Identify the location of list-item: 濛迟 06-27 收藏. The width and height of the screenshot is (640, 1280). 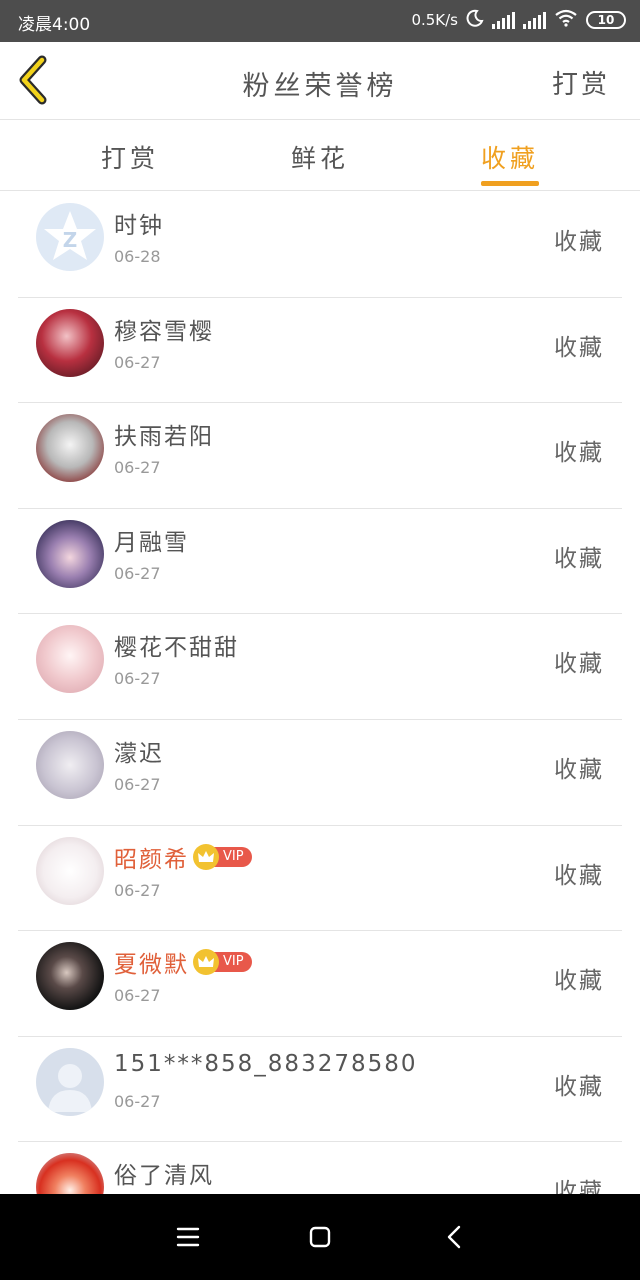
(320, 773).